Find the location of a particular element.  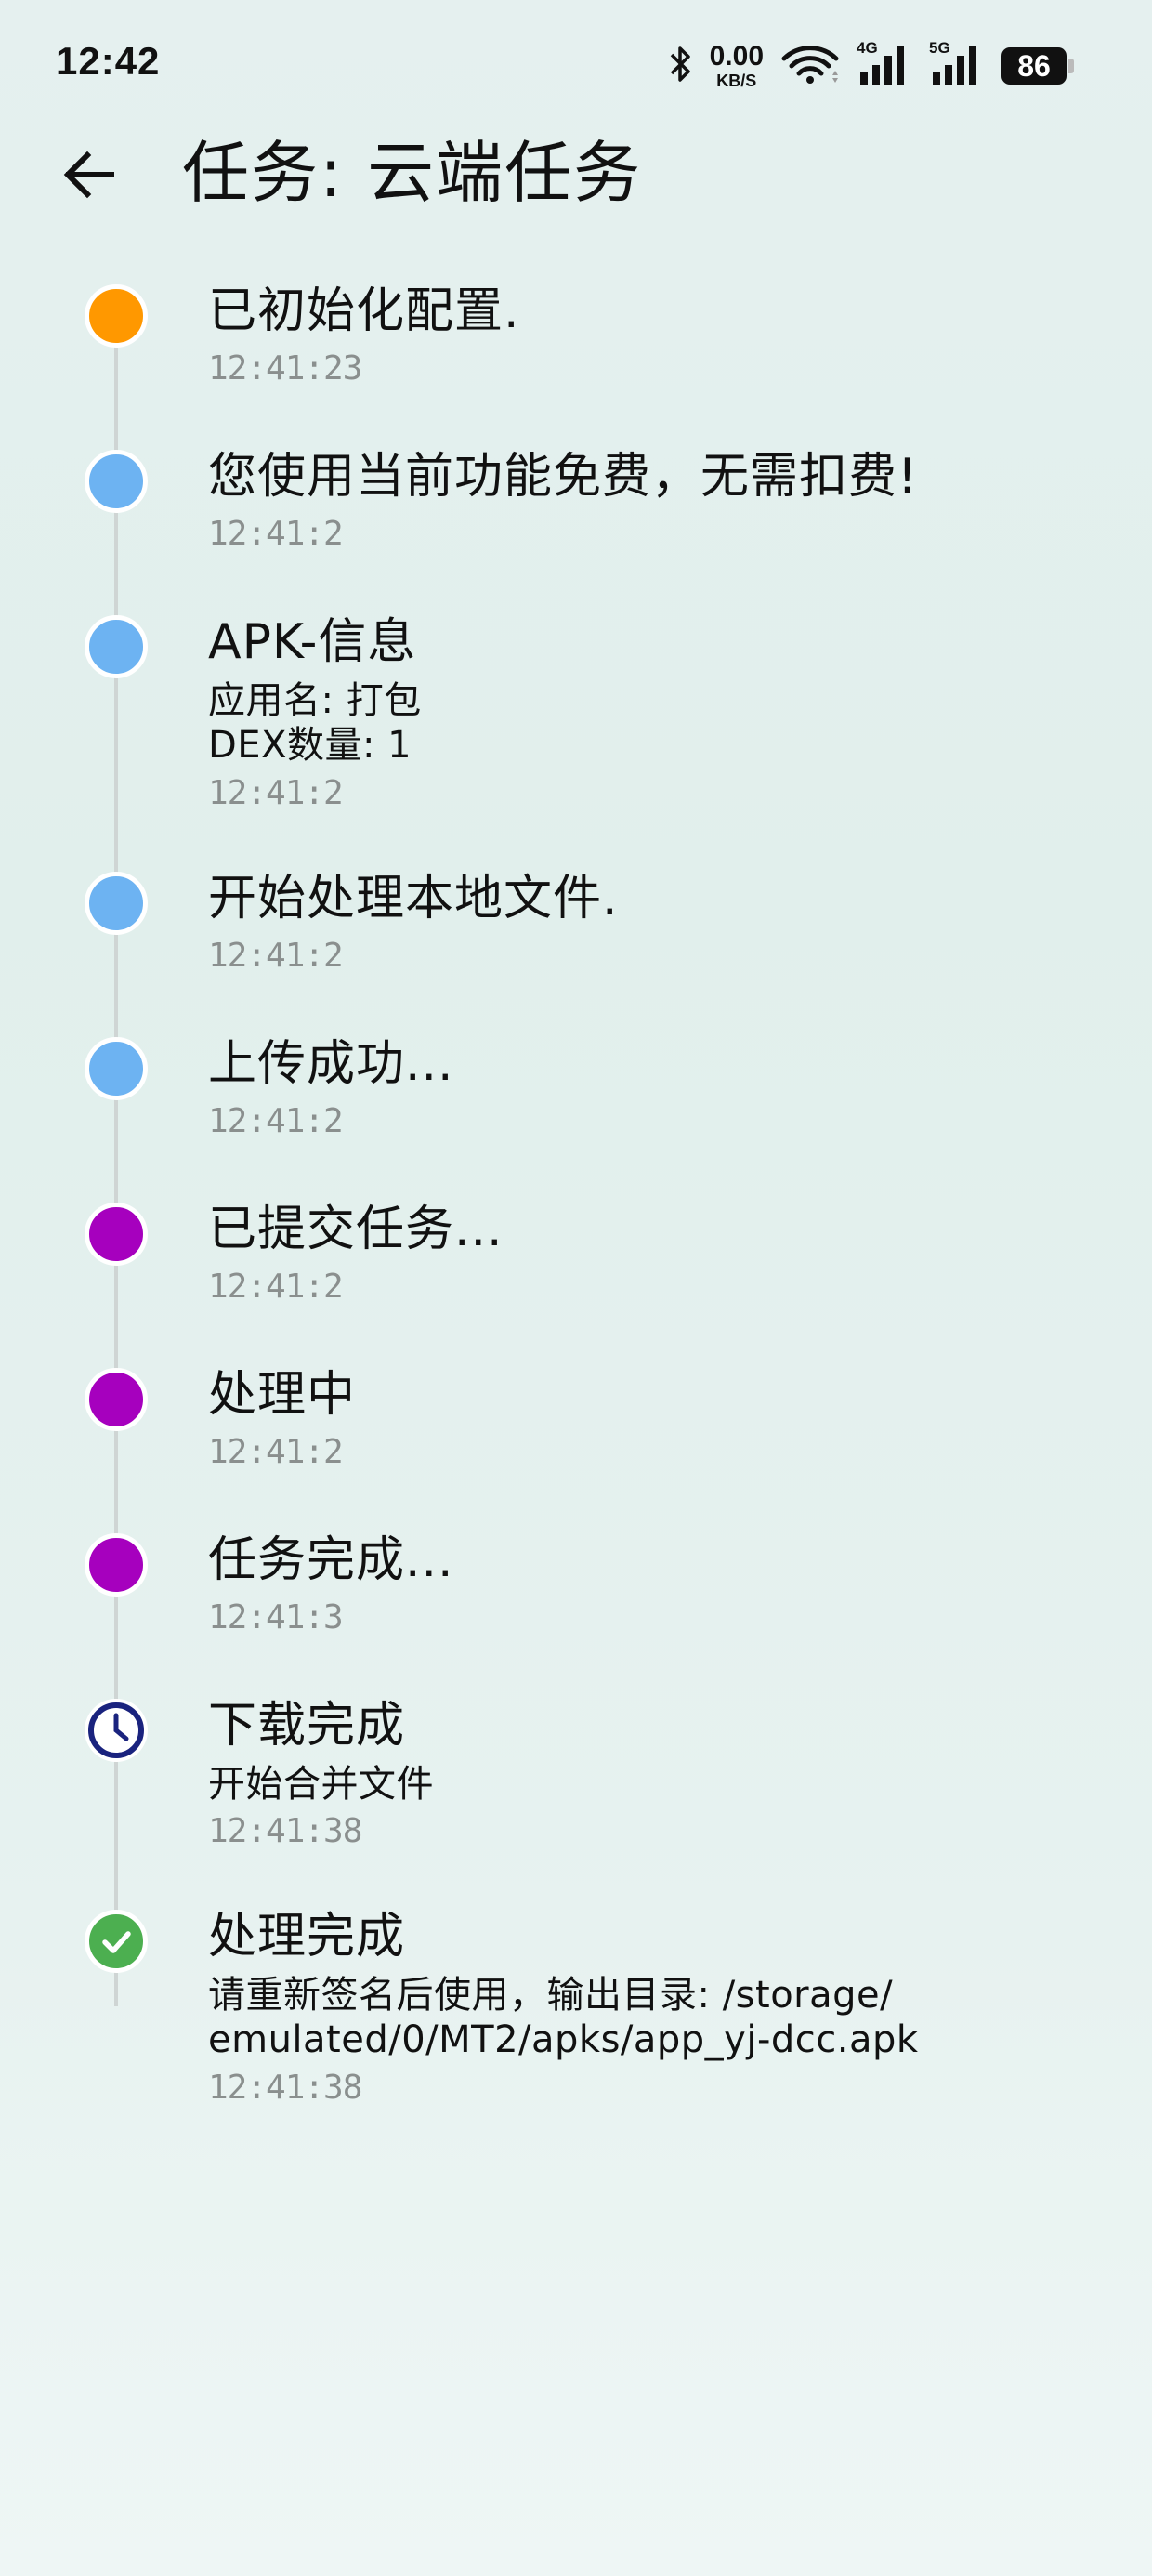

signal-4g-icon: 4G is located at coordinates (884, 63).